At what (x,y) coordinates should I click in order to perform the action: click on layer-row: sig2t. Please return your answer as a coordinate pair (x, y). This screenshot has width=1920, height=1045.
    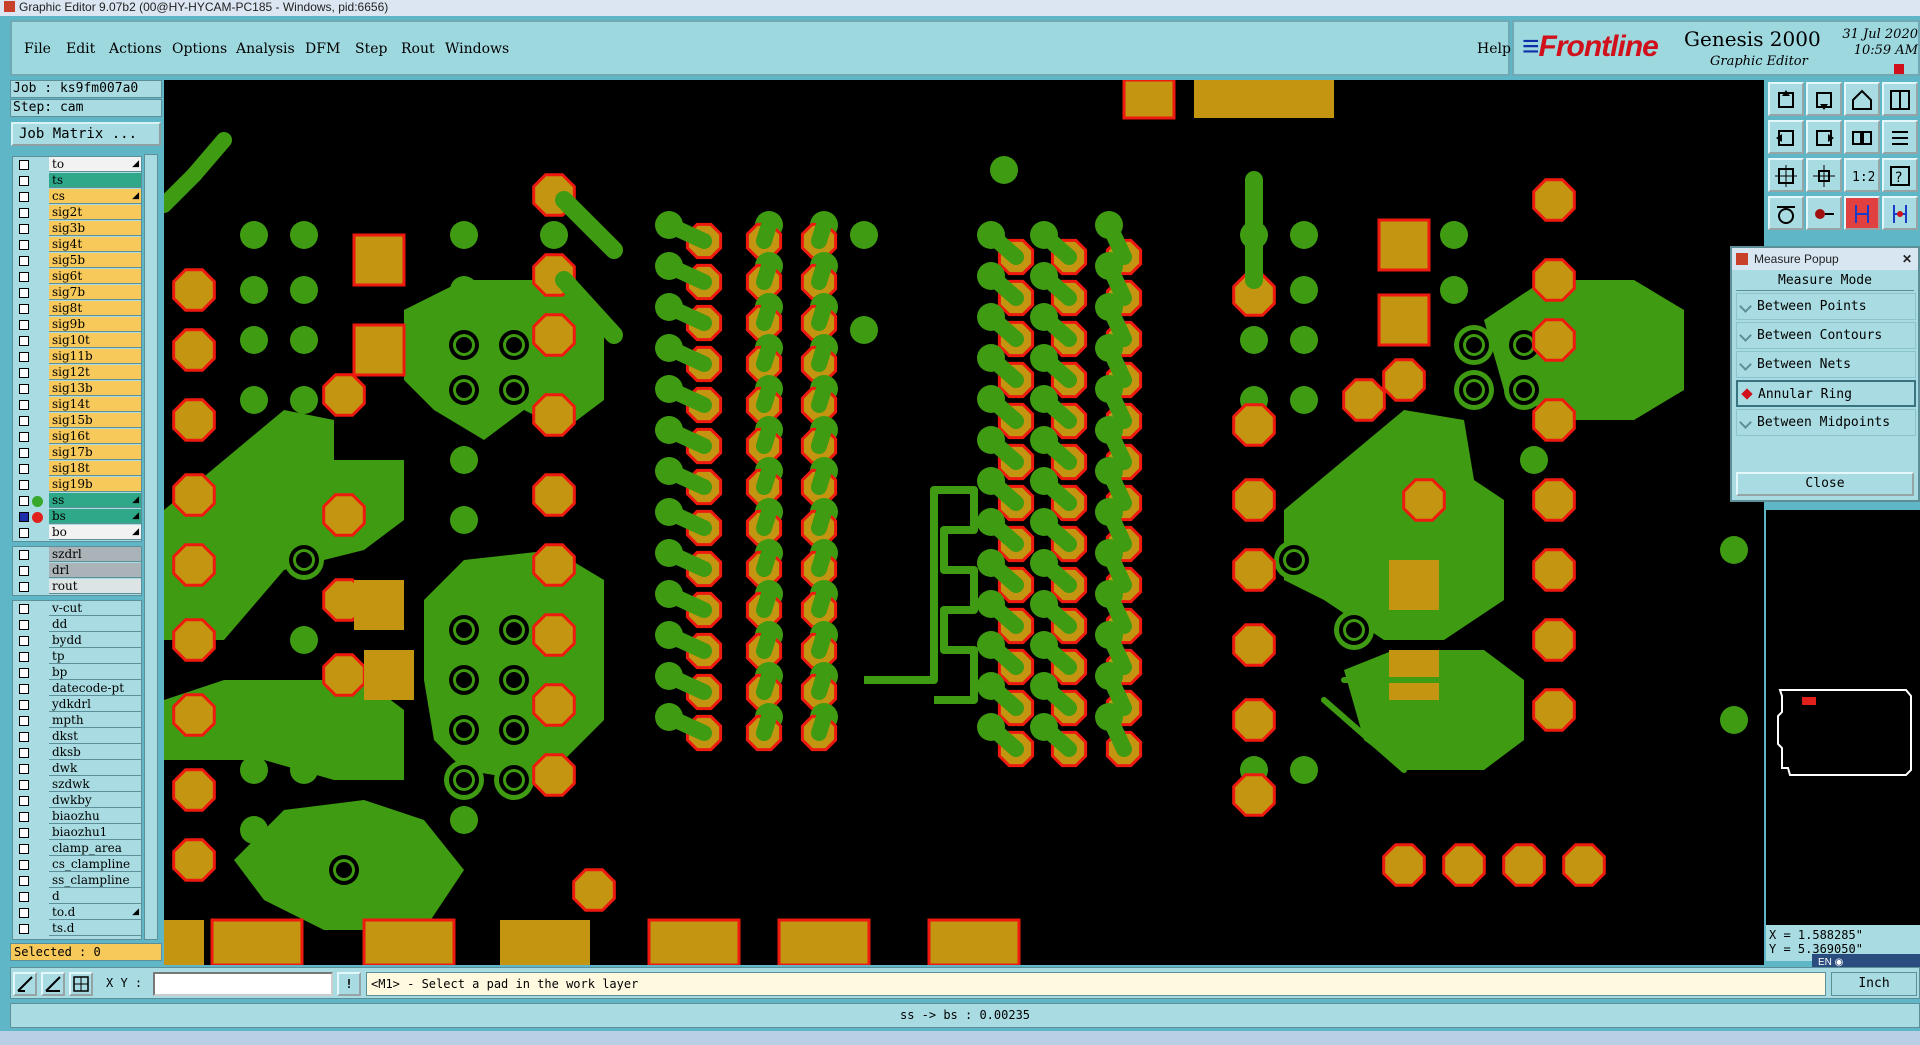
    Looking at the image, I should click on (77, 213).